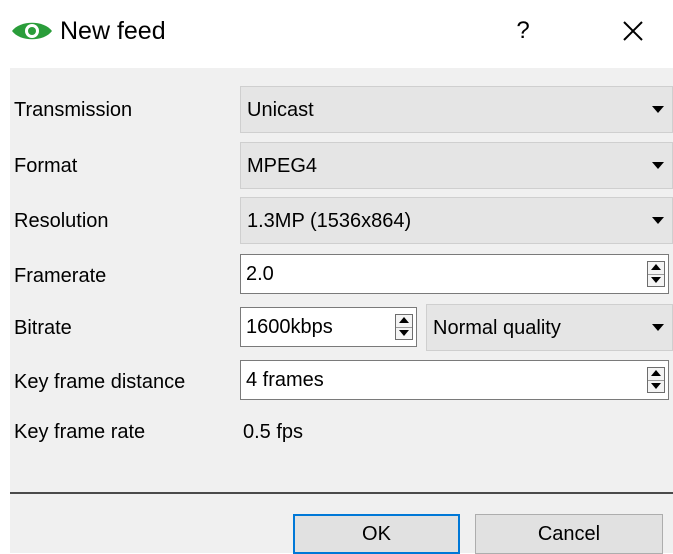 This screenshot has width=673, height=554. I want to click on close-icon, so click(633, 31).